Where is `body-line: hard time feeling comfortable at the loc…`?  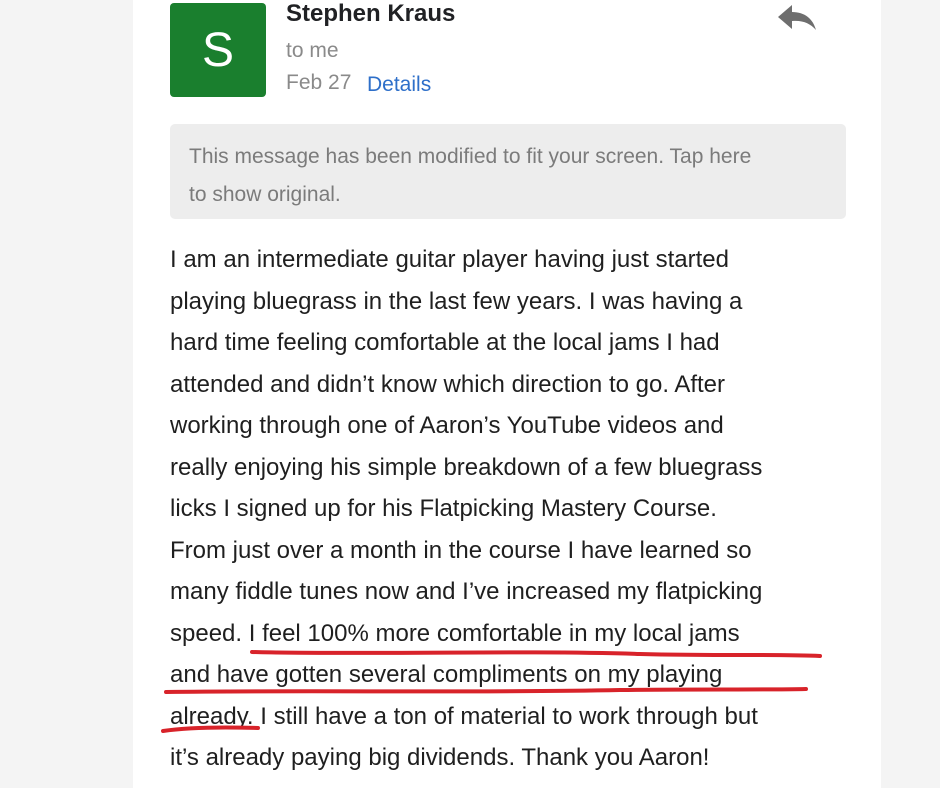
body-line: hard time feeling comfortable at the loc… is located at coordinates (445, 342).